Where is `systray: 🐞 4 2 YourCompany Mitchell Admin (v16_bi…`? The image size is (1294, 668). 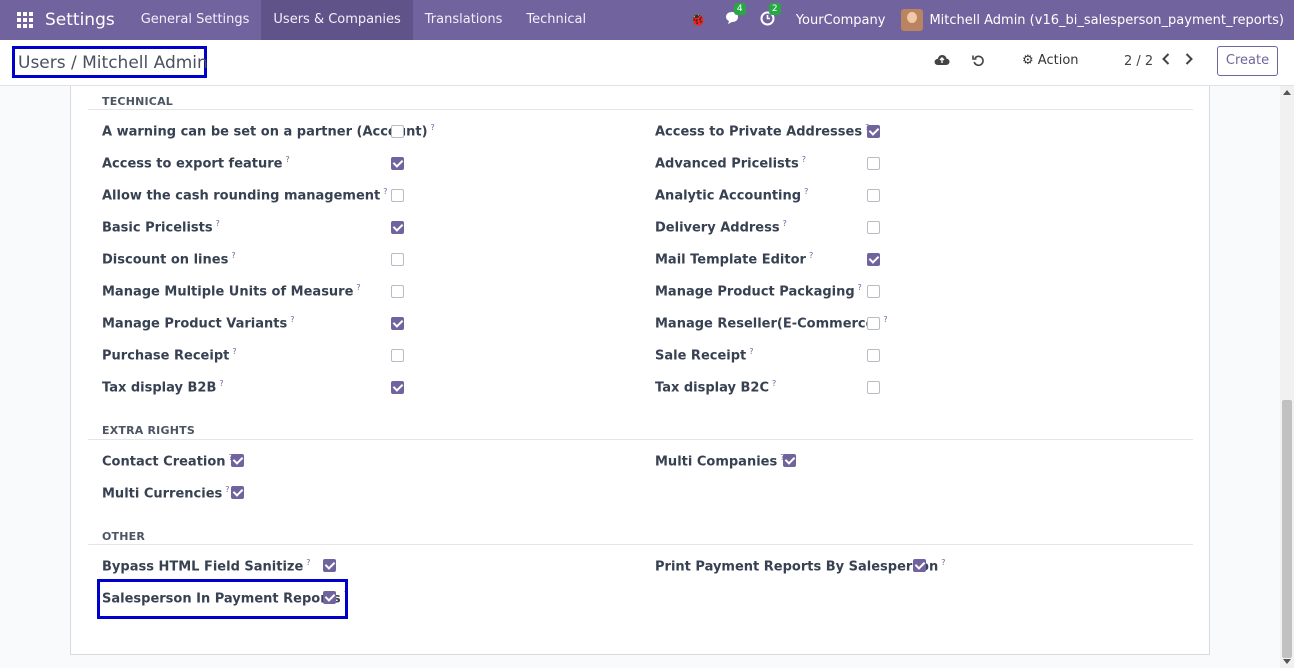 systray: 🐞 4 2 YourCompany Mitchell Admin (v16_bi… is located at coordinates (987, 20).